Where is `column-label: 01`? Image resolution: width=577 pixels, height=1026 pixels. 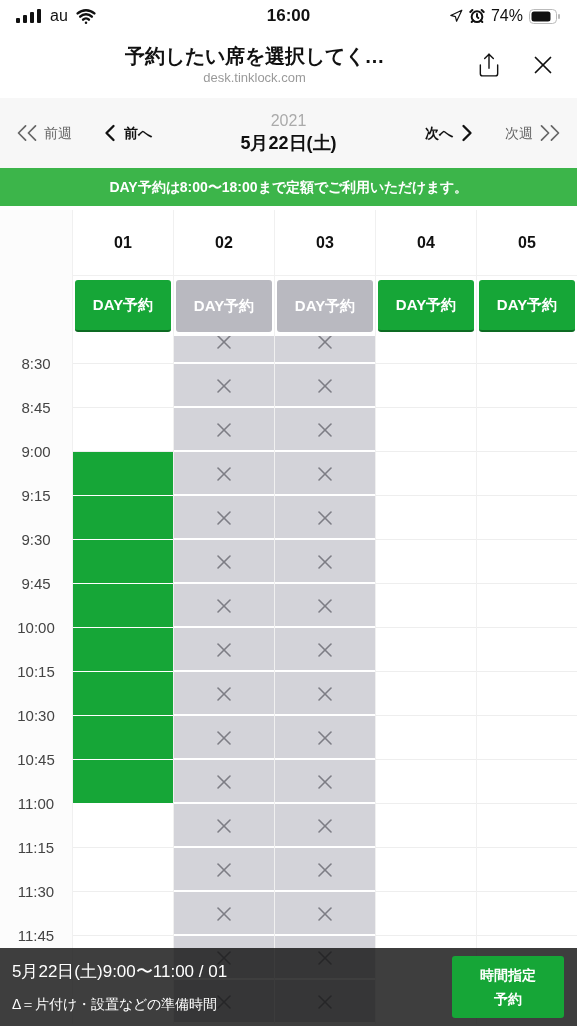
column-label: 01 is located at coordinates (123, 242).